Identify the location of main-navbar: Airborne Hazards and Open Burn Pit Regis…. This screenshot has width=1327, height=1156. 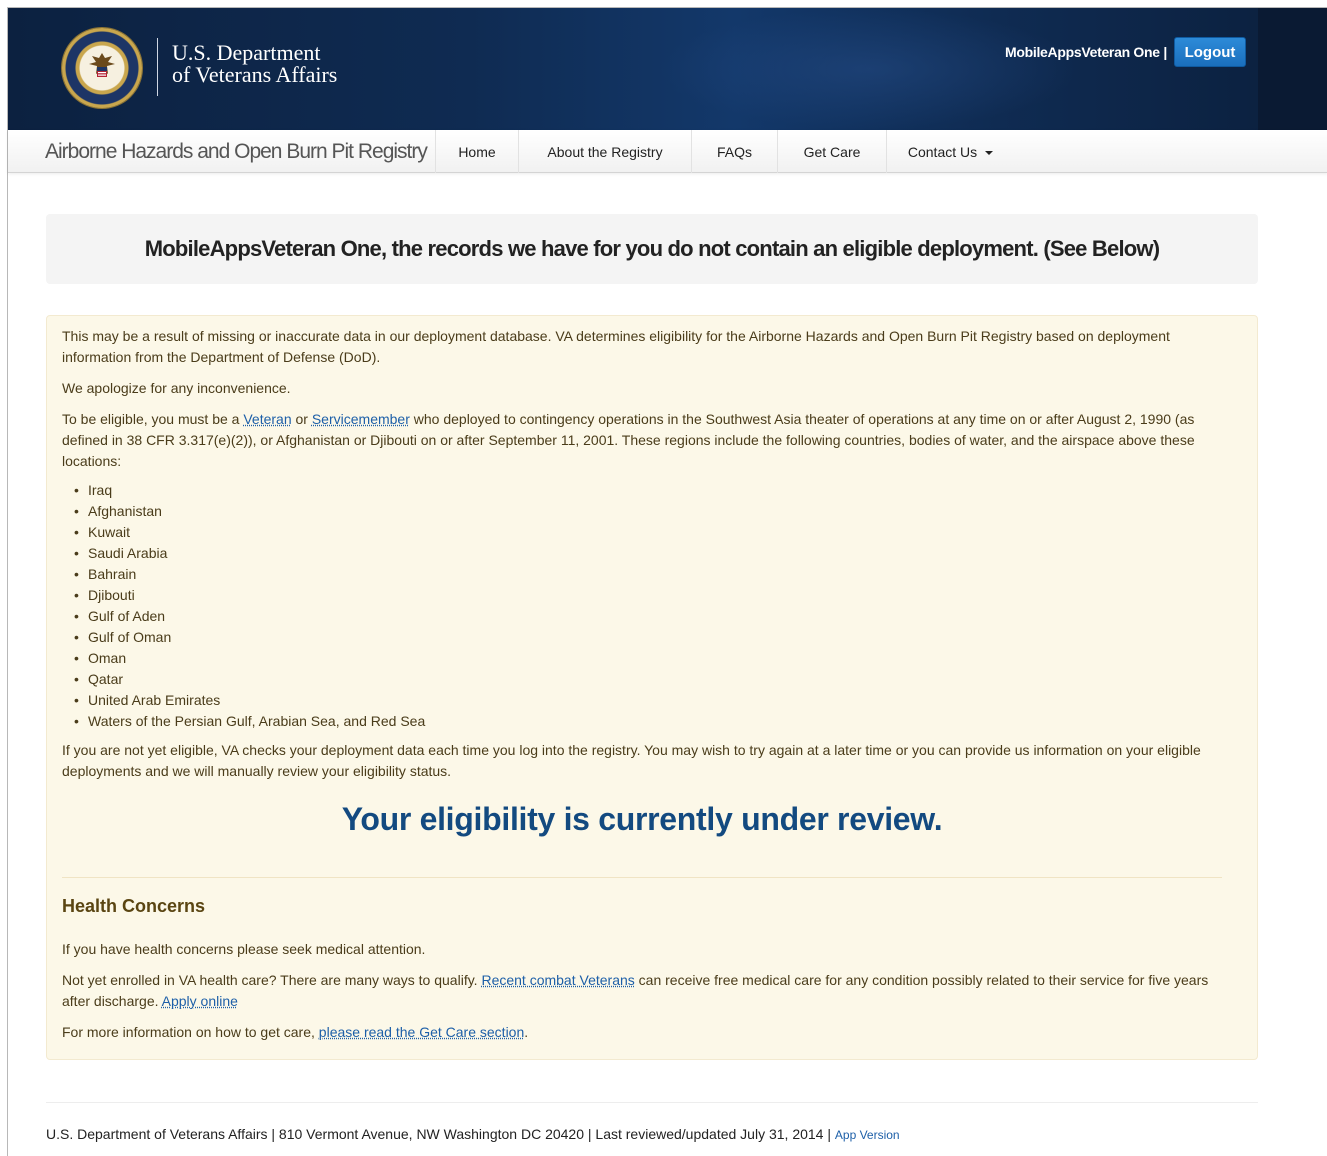
(667, 151).